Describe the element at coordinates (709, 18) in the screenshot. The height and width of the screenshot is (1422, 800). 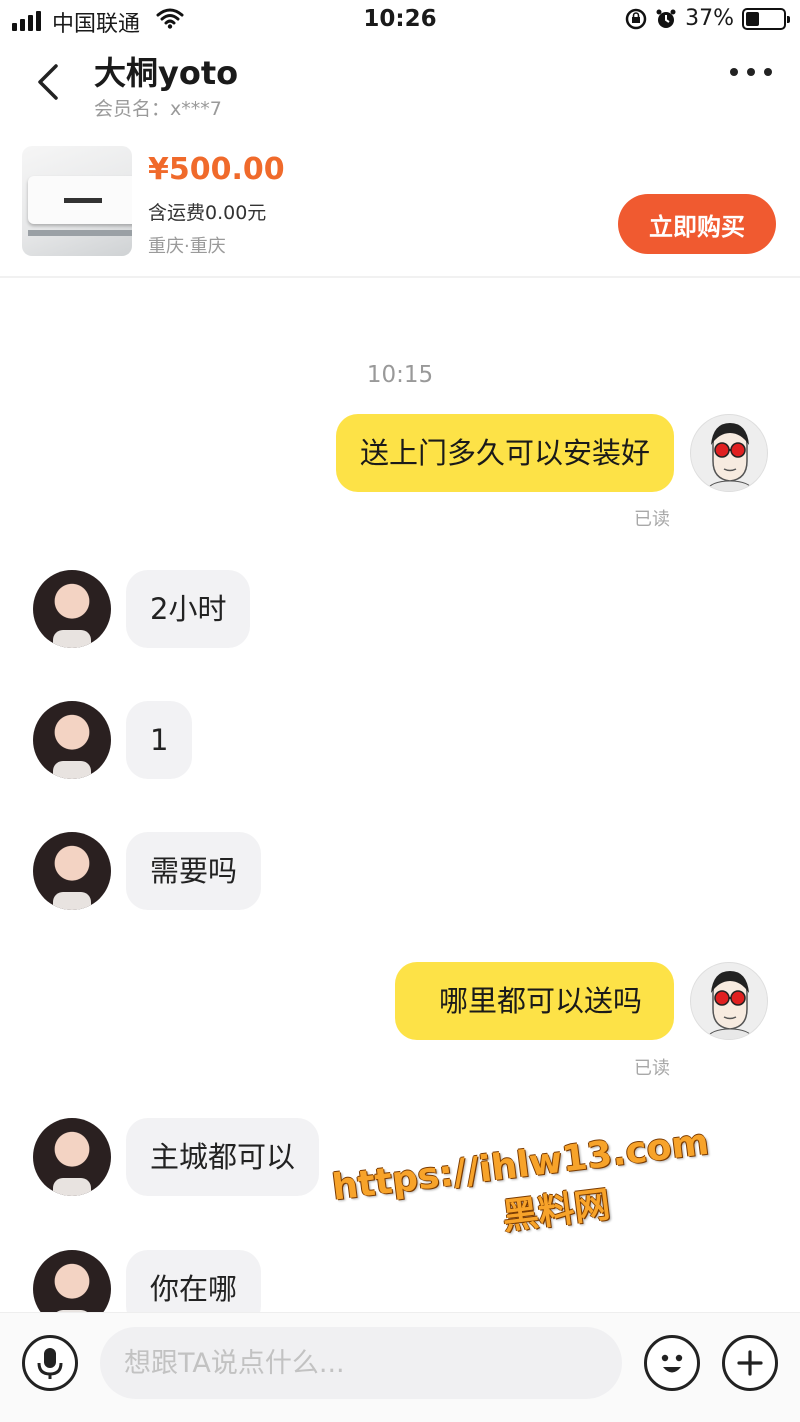
I see `battery-percent: 37%` at that location.